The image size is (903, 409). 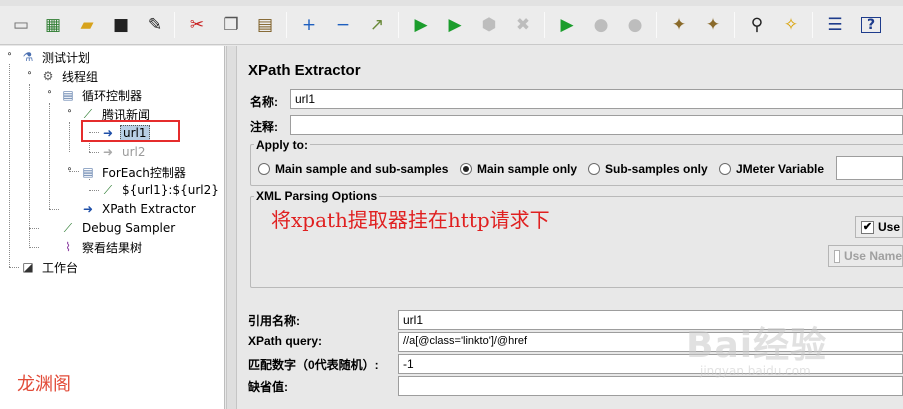 I want to click on tree-node-thread-group: ⚙ 线程组, so click(x=70, y=76).